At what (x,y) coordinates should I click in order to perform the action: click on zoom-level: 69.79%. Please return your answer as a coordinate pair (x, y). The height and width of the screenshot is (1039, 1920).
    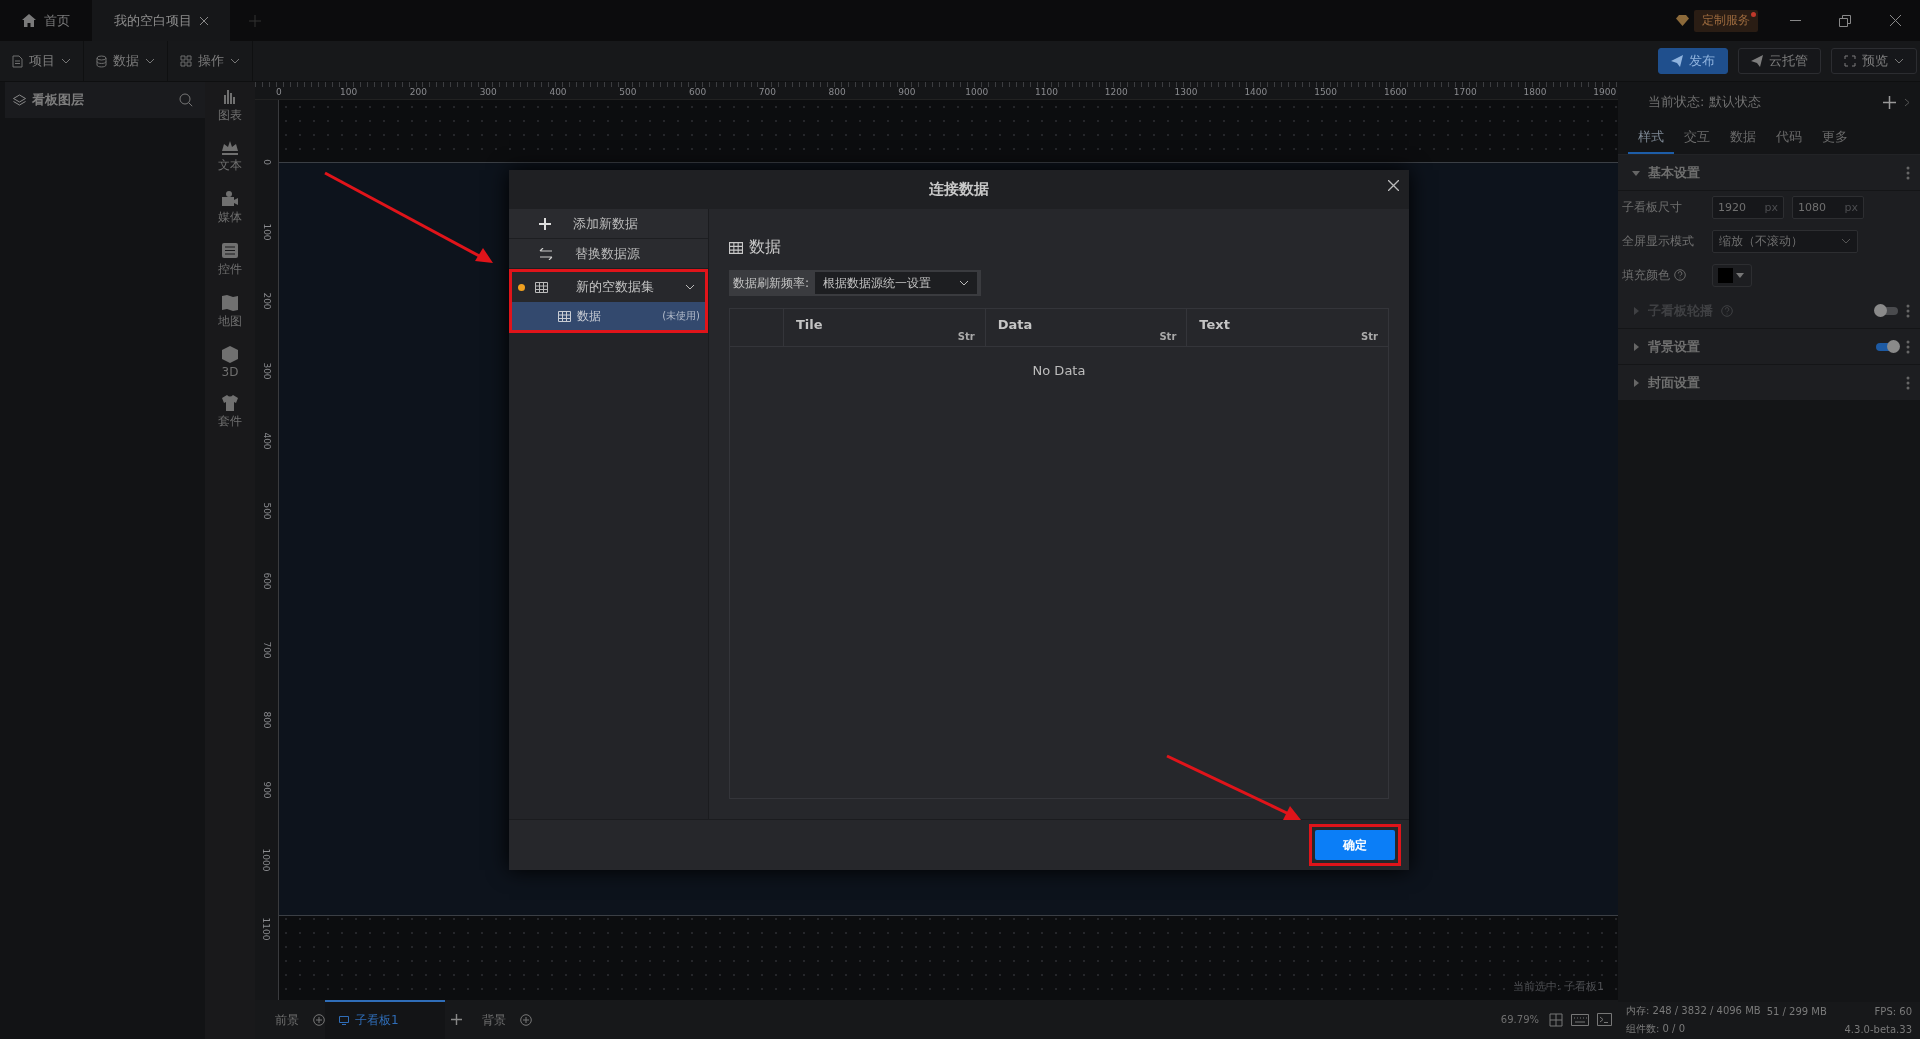
    Looking at the image, I should click on (1519, 1019).